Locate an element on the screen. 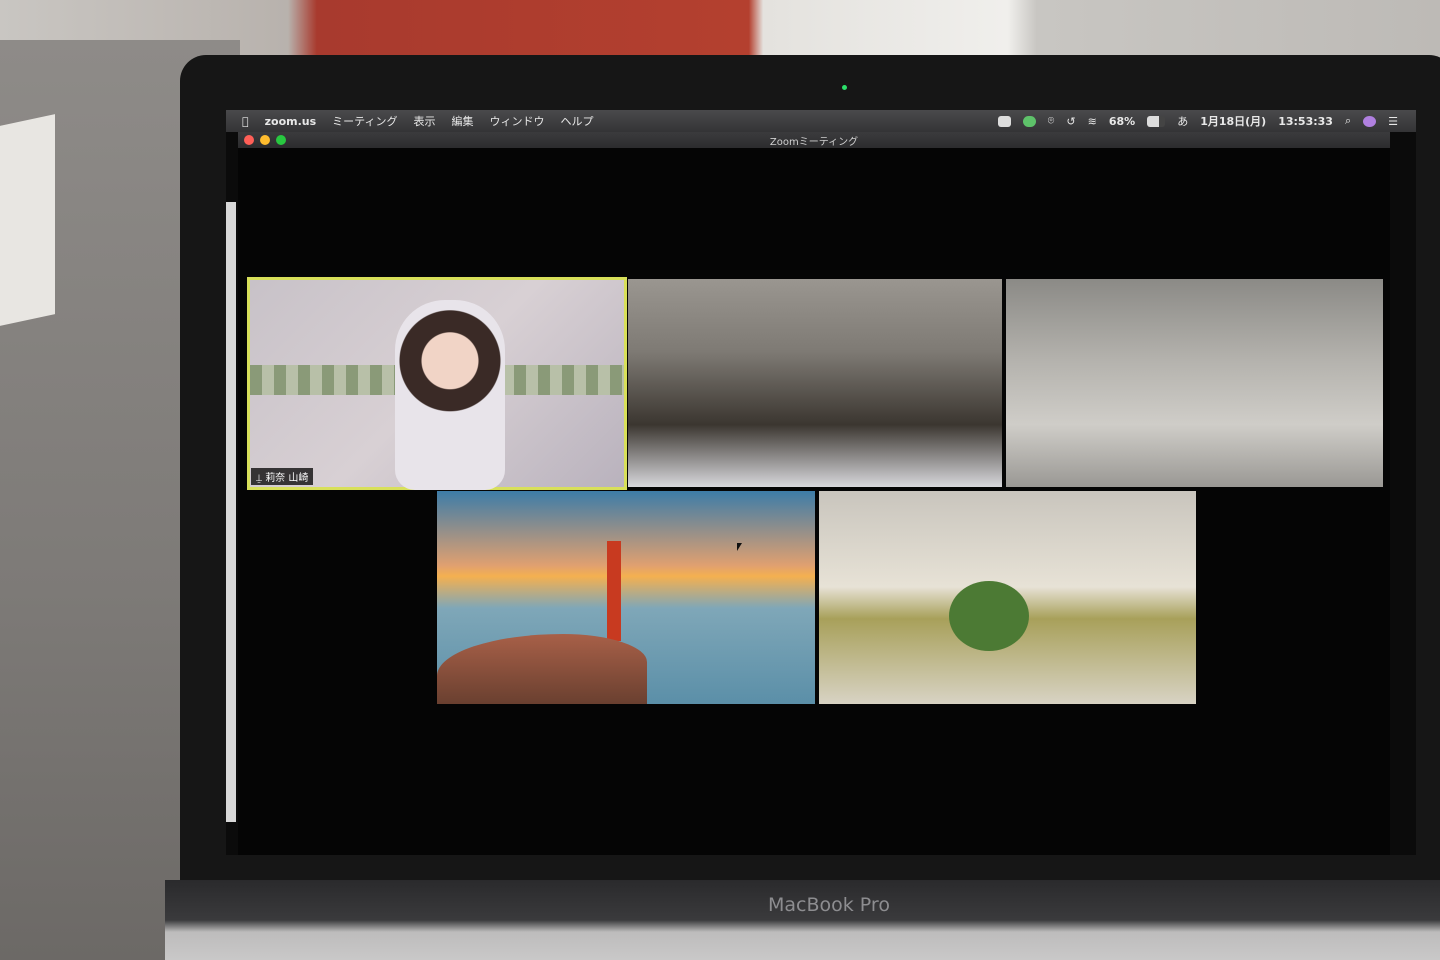 The image size is (1440, 960). title-bar: Zoomミーティング is located at coordinates (814, 140).